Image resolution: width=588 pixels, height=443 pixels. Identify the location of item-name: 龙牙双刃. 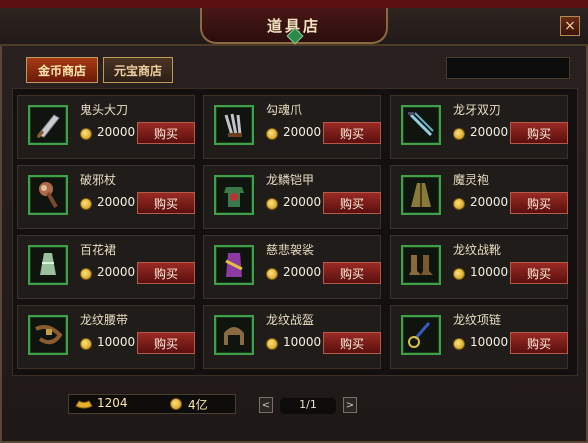
(477, 110).